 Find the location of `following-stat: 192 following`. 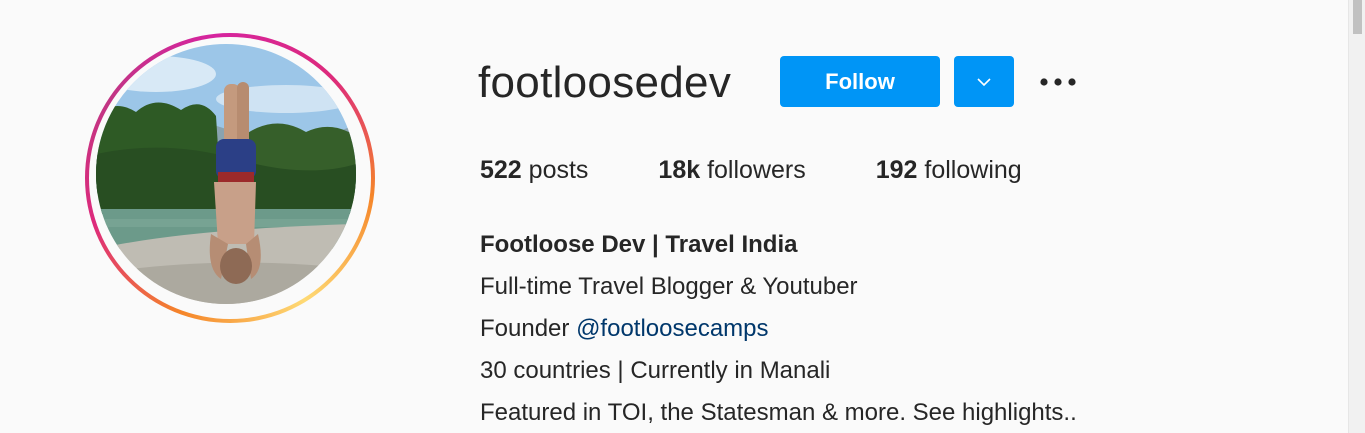

following-stat: 192 following is located at coordinates (949, 170).